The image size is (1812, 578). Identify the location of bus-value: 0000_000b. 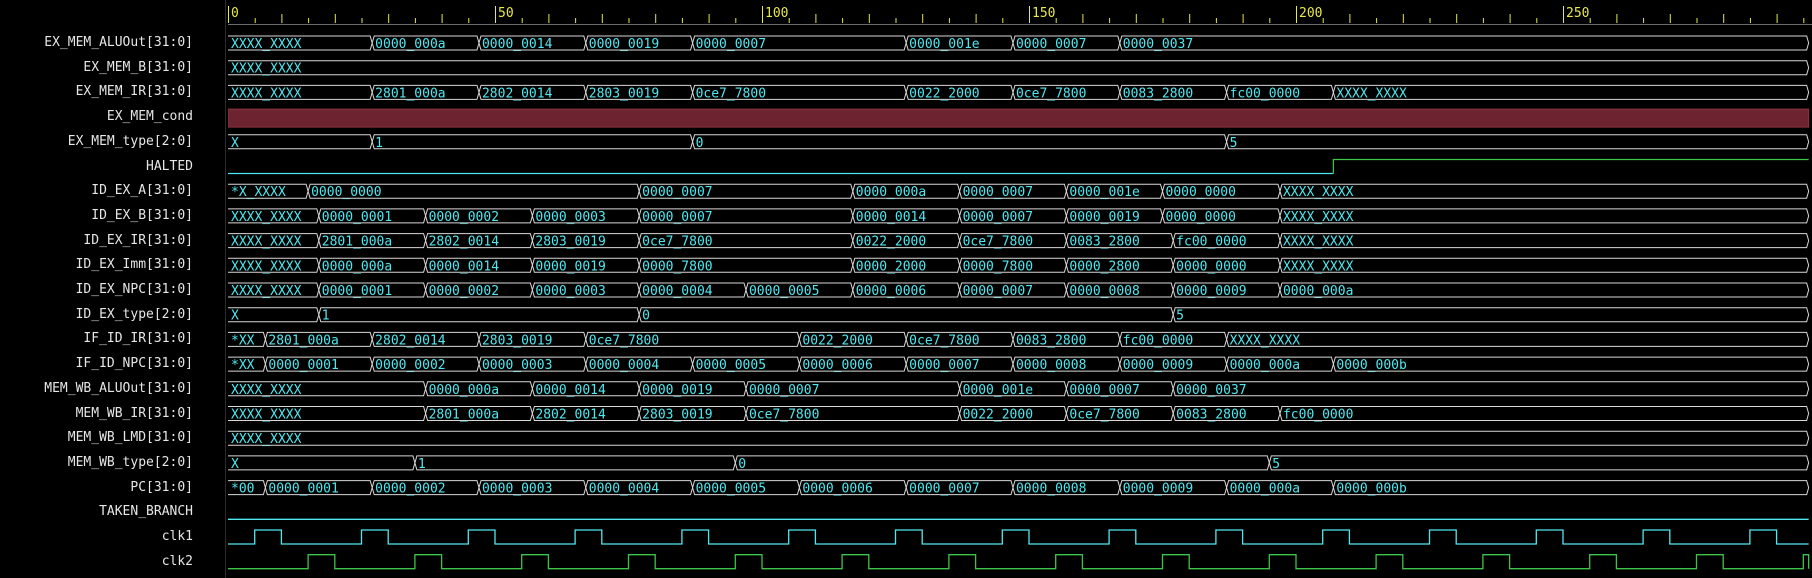
(1371, 365).